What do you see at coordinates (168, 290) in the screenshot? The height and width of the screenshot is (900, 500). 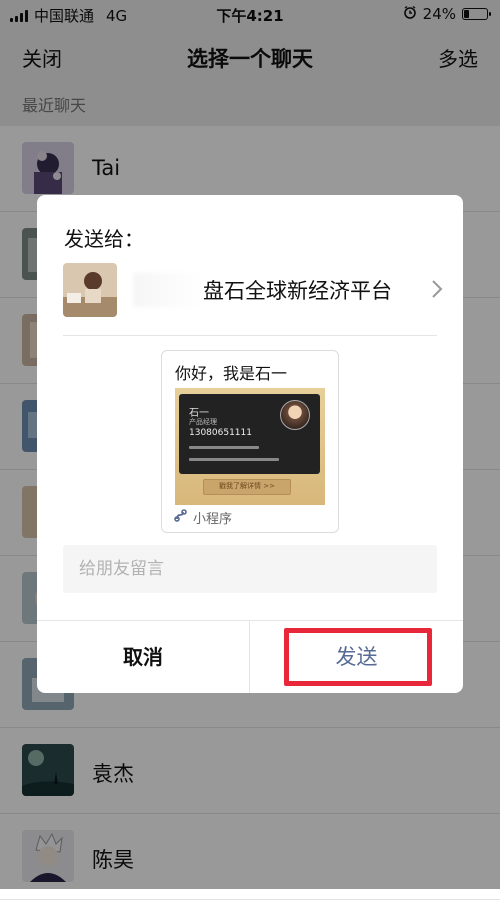 I see `redacted-text` at bounding box center [168, 290].